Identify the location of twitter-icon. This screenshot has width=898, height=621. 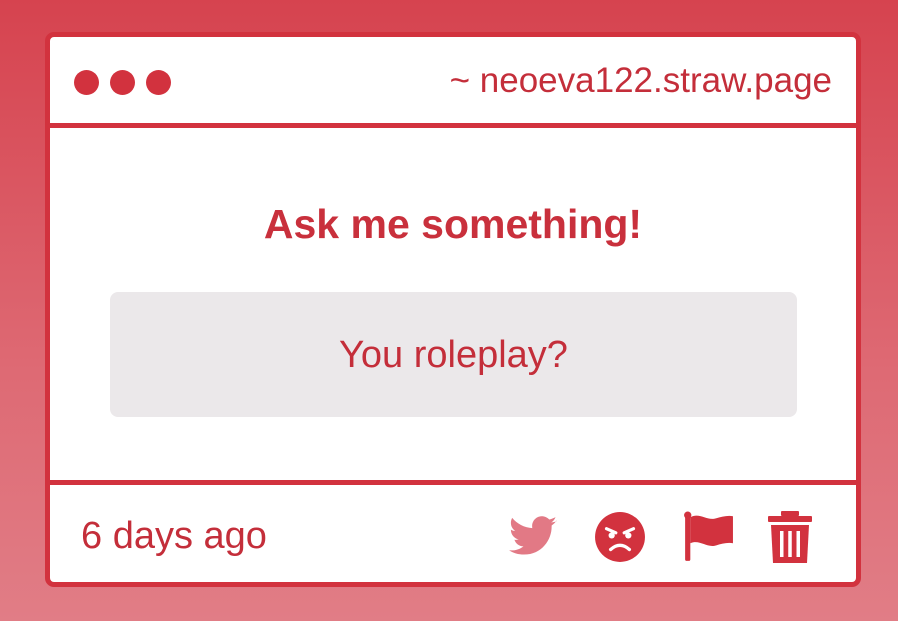
(533, 537).